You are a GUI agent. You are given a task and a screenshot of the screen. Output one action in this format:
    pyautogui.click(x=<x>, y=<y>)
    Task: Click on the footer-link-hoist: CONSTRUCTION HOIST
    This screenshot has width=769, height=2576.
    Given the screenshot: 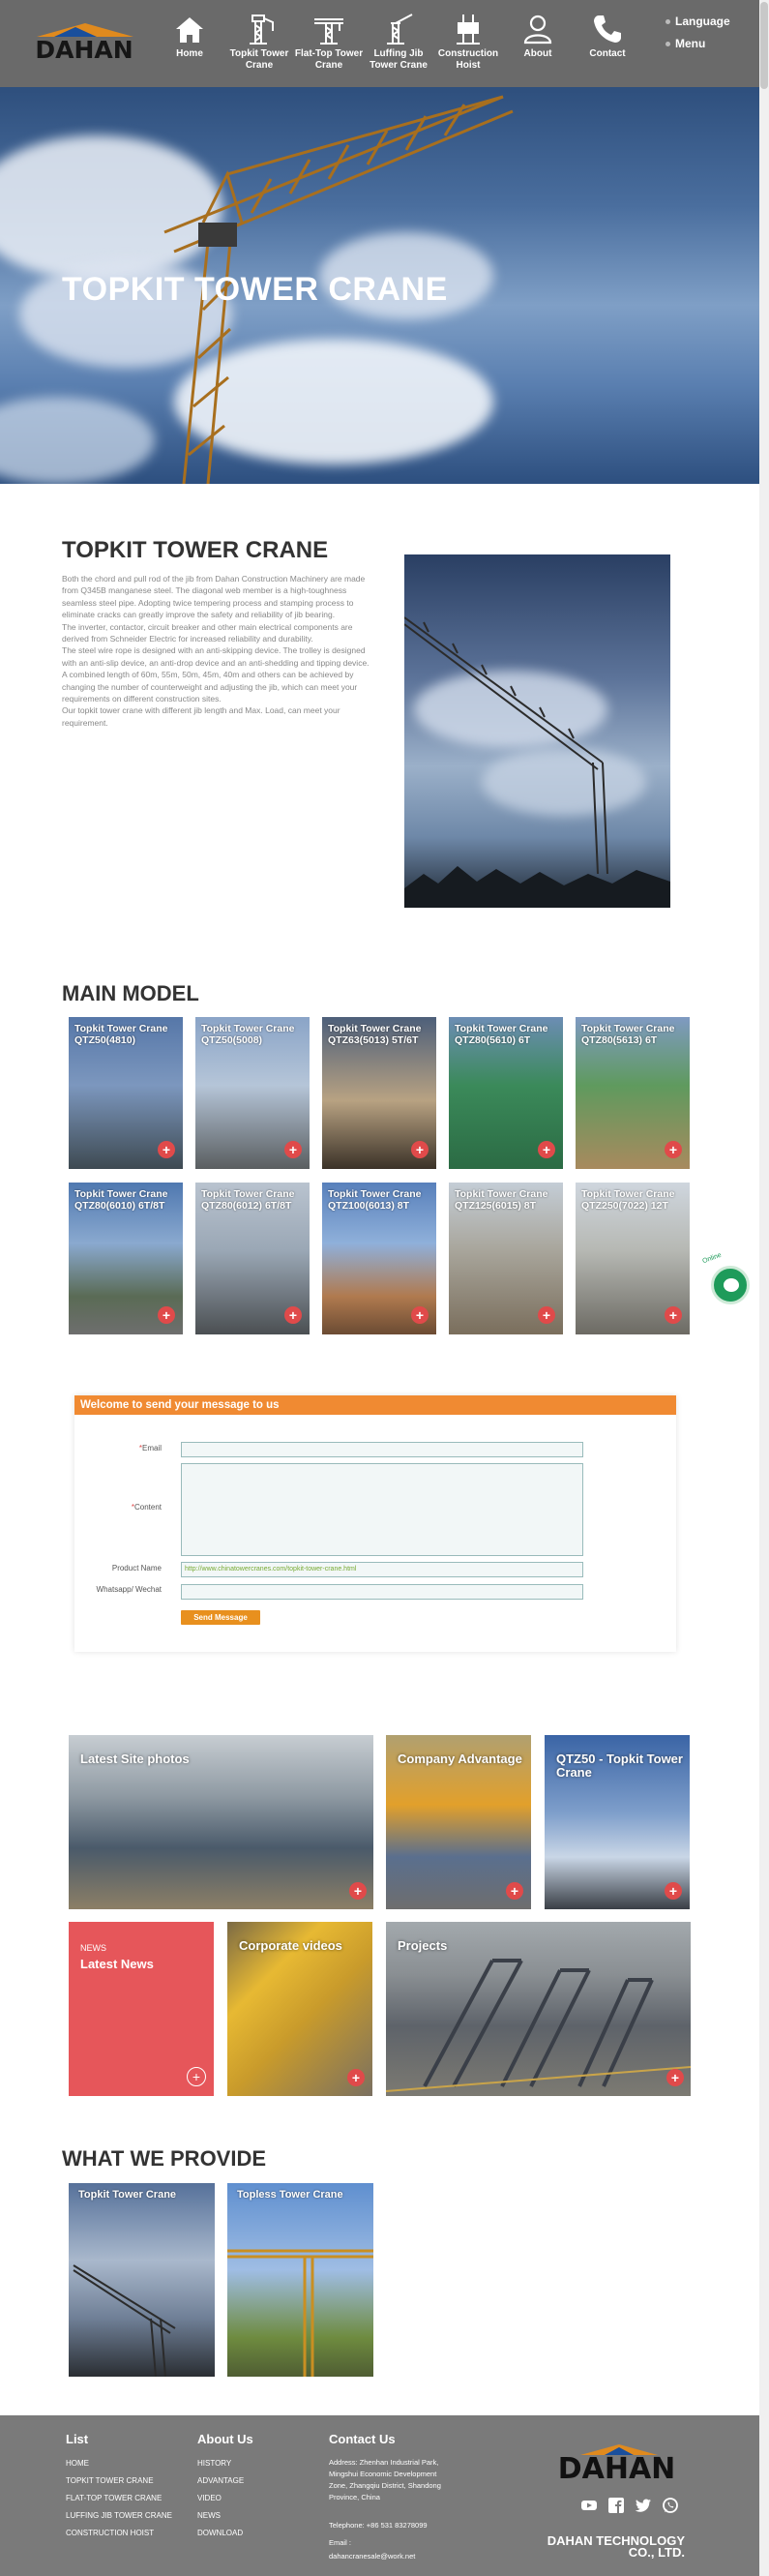 What is the action you would take?
    pyautogui.click(x=110, y=2533)
    